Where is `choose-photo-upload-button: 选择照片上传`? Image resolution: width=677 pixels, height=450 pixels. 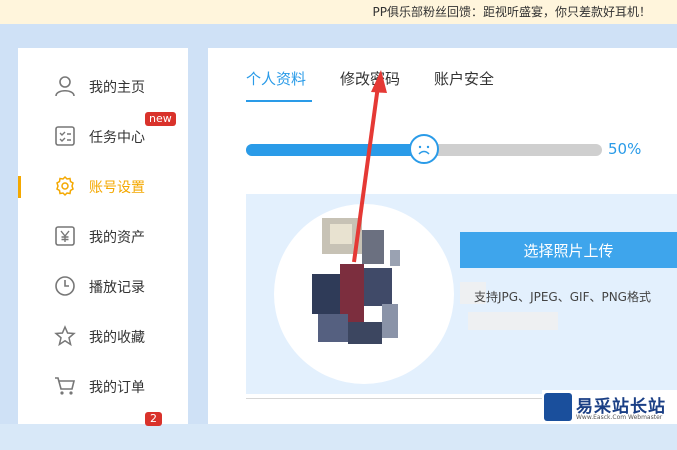 choose-photo-upload-button: 选择照片上传 is located at coordinates (568, 250).